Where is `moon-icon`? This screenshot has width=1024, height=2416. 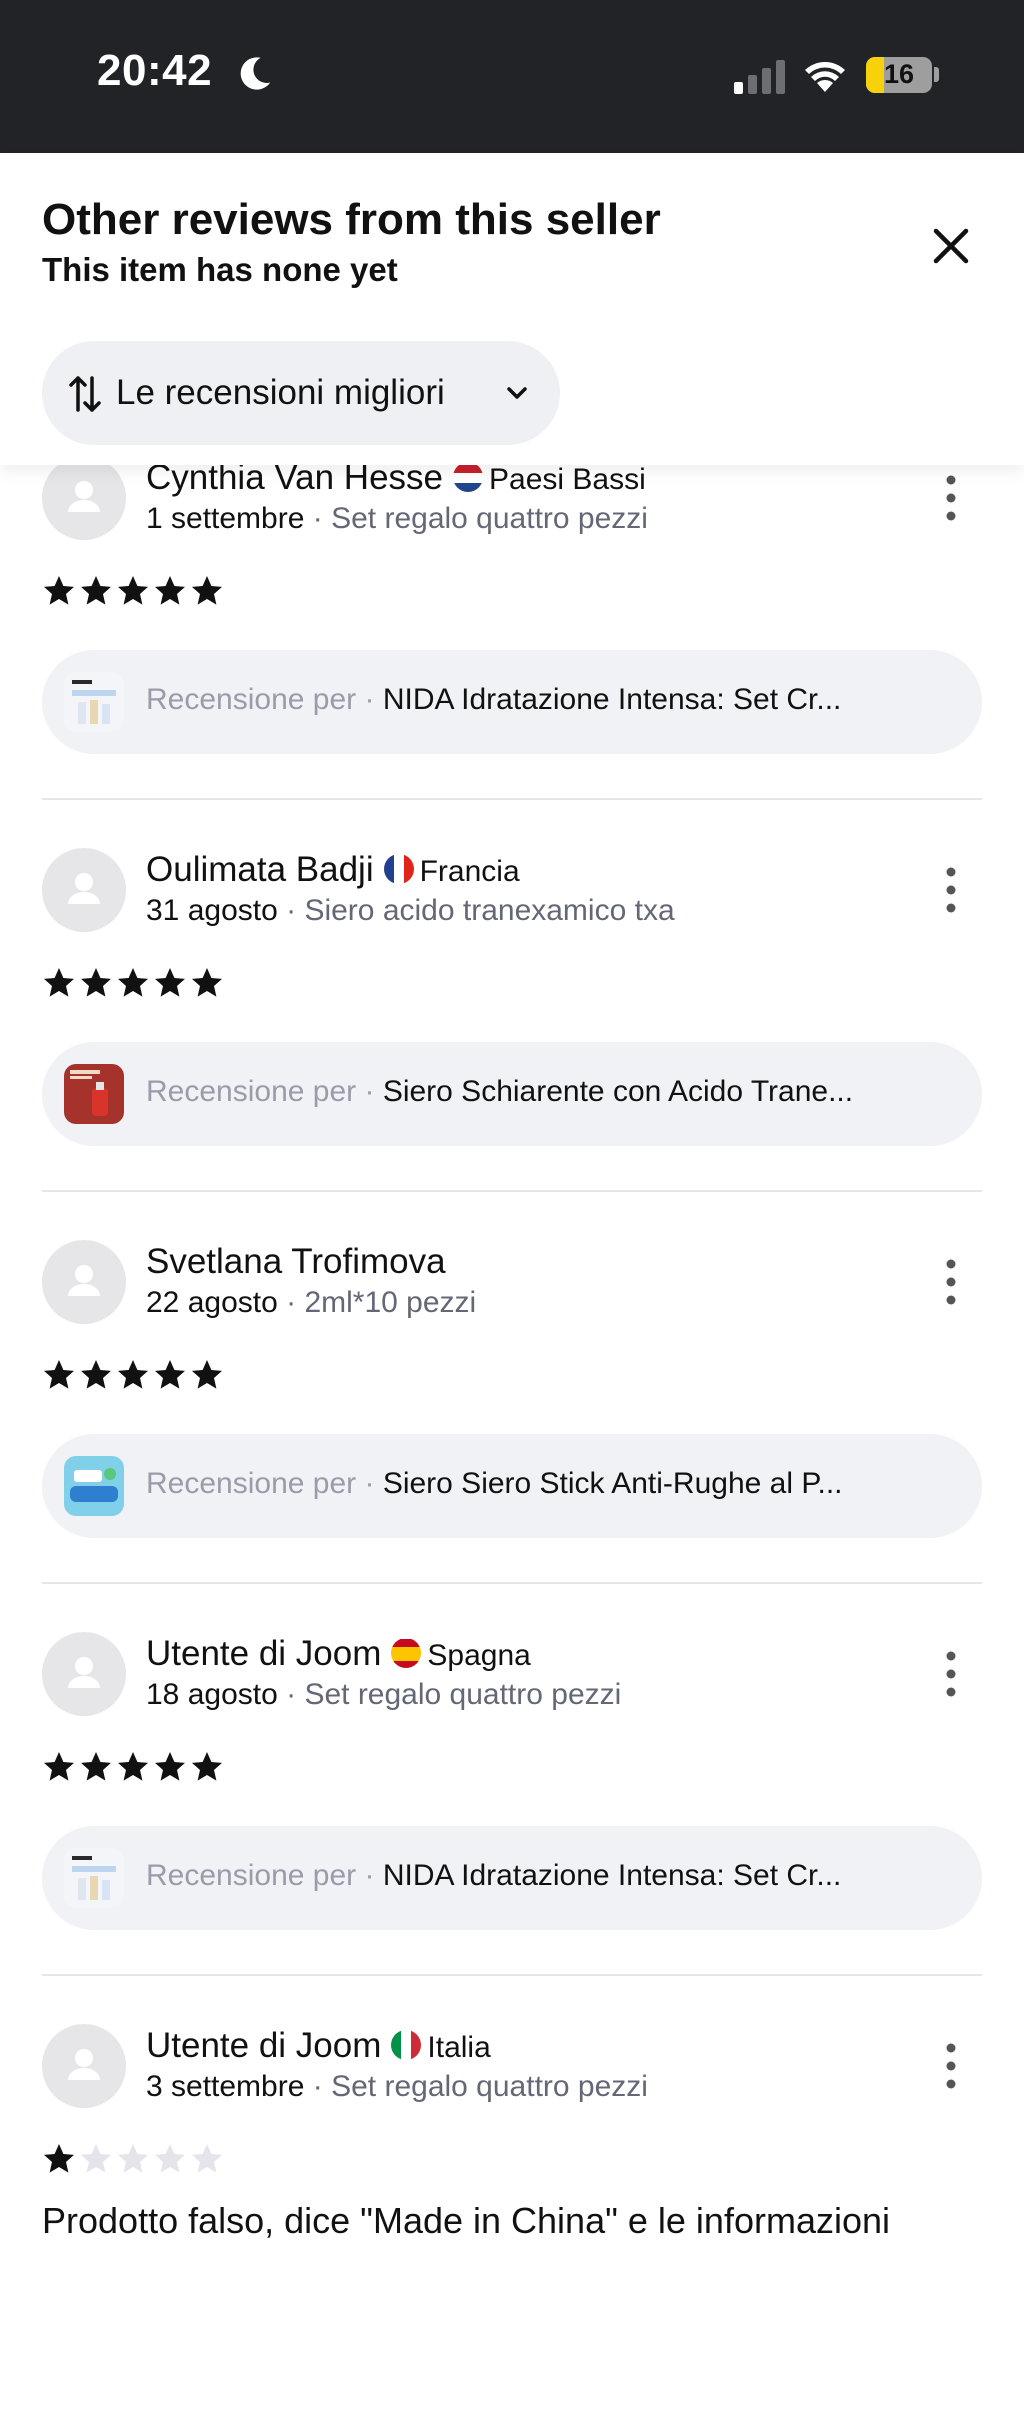 moon-icon is located at coordinates (255, 73).